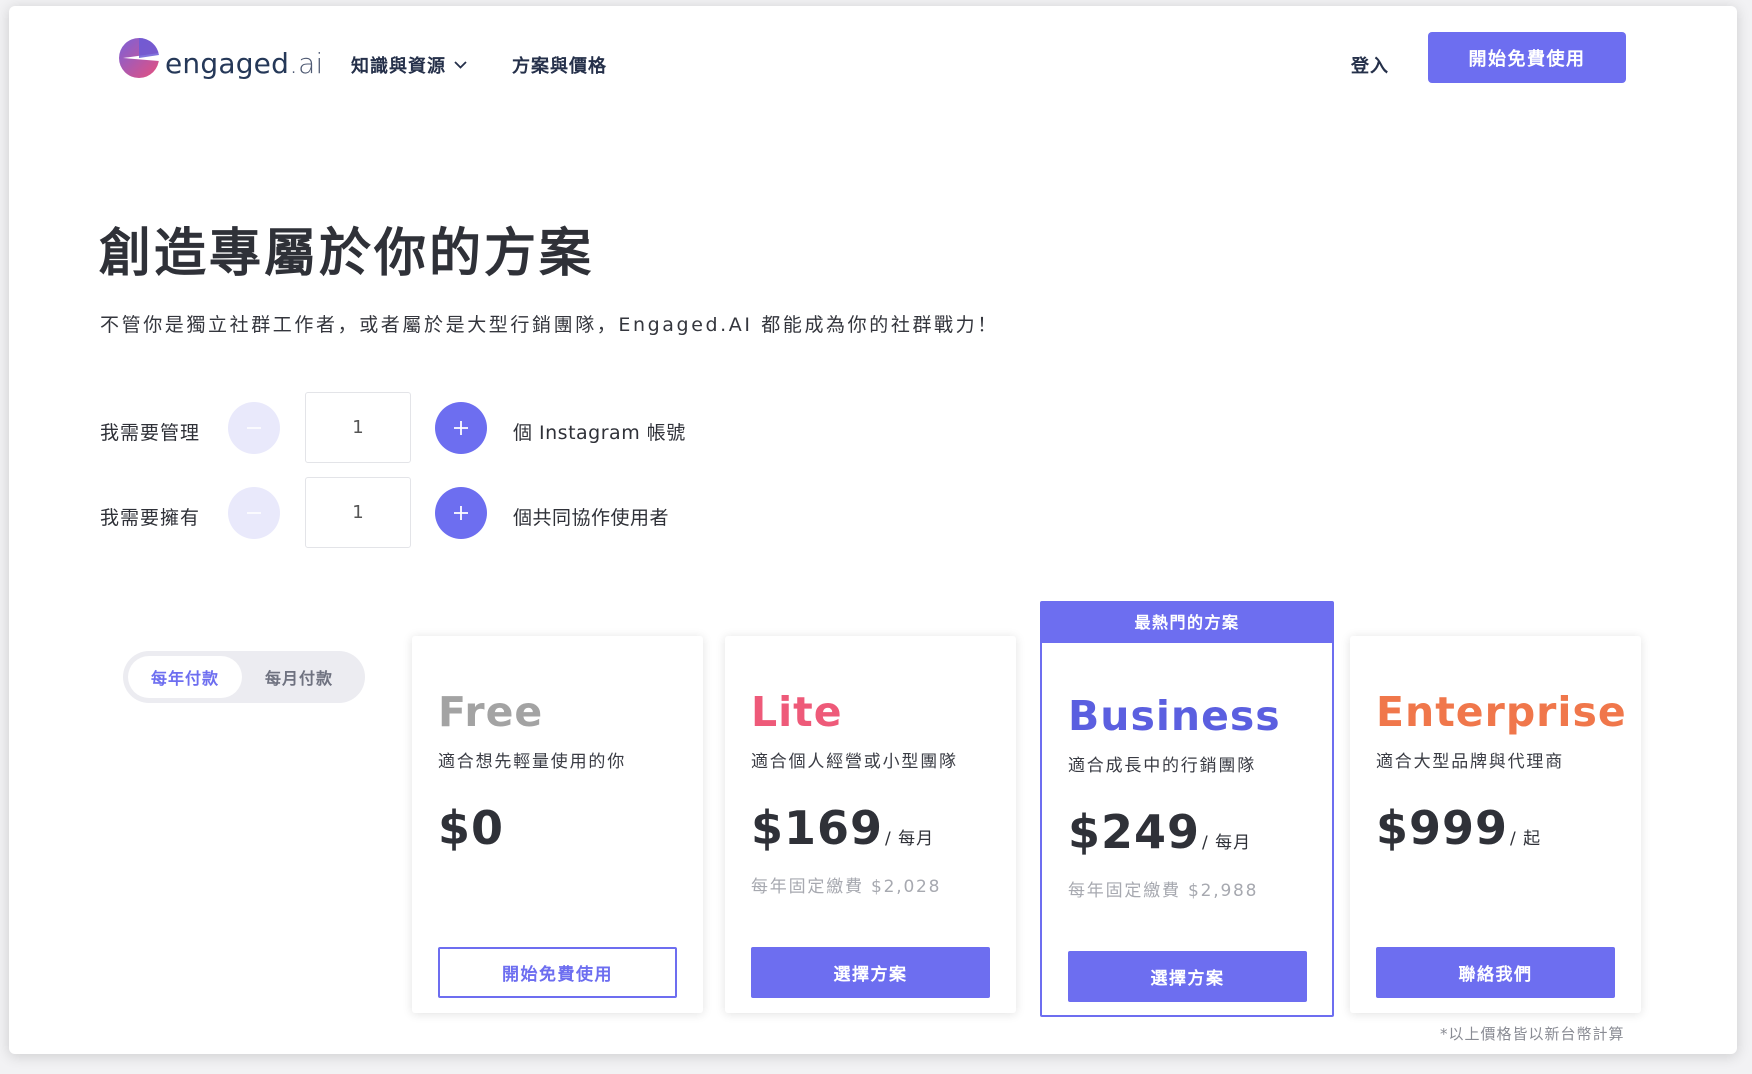 Image resolution: width=1752 pixels, height=1074 pixels. I want to click on nav-knowledge-menu: 知識與資源, so click(409, 65).